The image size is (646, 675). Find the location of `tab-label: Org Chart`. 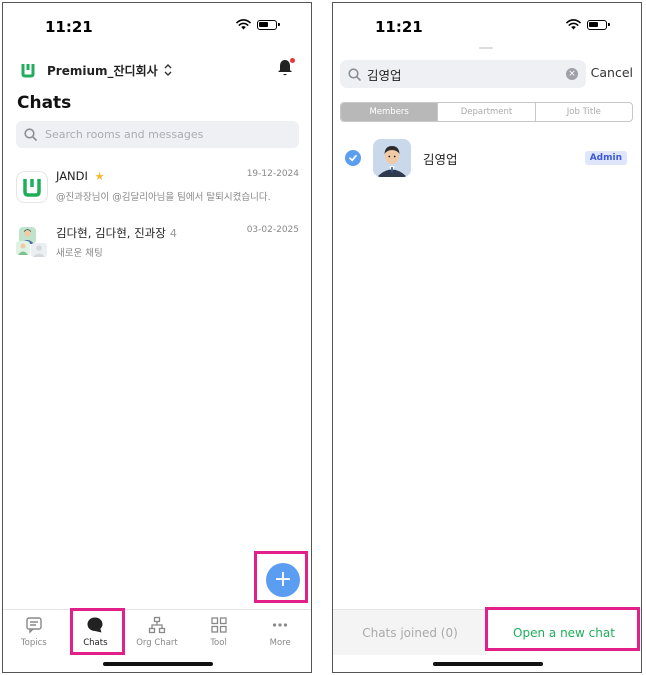

tab-label: Org Chart is located at coordinates (157, 643).